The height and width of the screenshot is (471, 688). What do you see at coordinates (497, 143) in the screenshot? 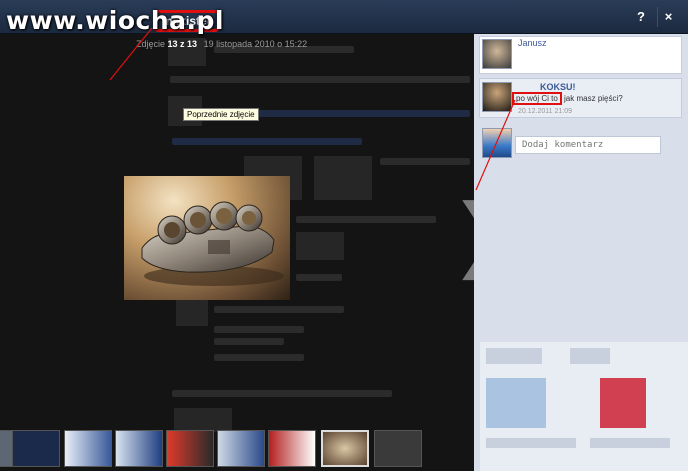
I see `current-user-avatar` at bounding box center [497, 143].